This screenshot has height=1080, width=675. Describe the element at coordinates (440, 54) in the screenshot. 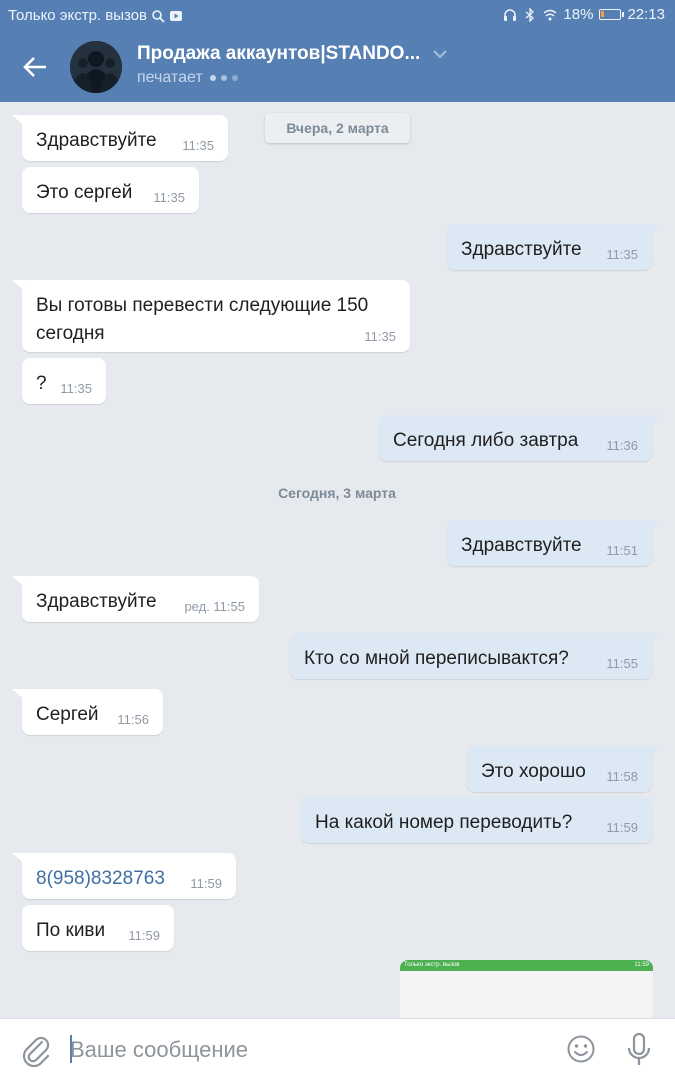

I see `chevron-down-icon` at that location.